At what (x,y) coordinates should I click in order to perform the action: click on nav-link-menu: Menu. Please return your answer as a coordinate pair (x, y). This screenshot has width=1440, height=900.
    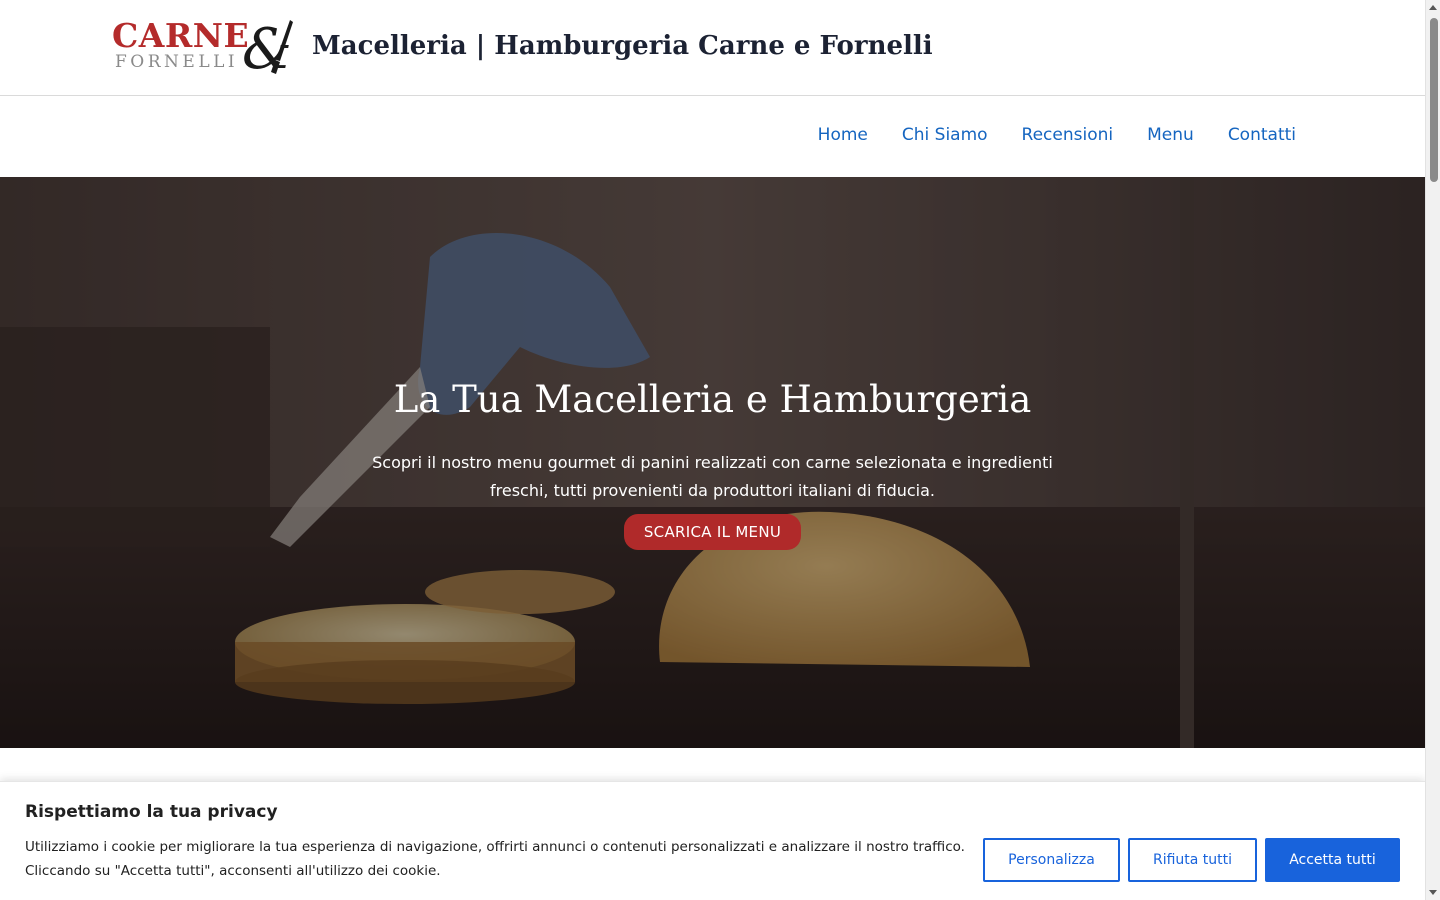
    Looking at the image, I should click on (1170, 135).